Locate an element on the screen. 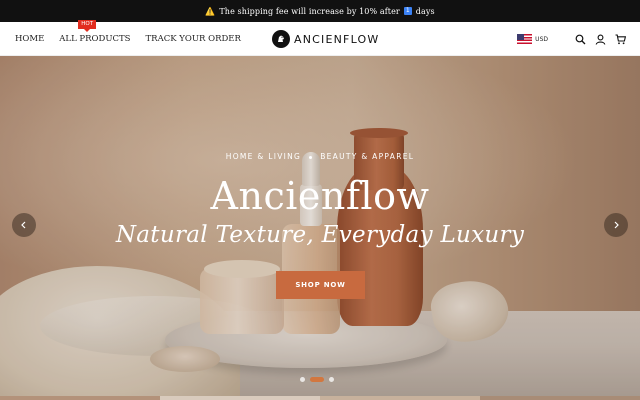 This screenshot has width=640, height=400. hero-tag-left: HOME & LIVING is located at coordinates (263, 156).